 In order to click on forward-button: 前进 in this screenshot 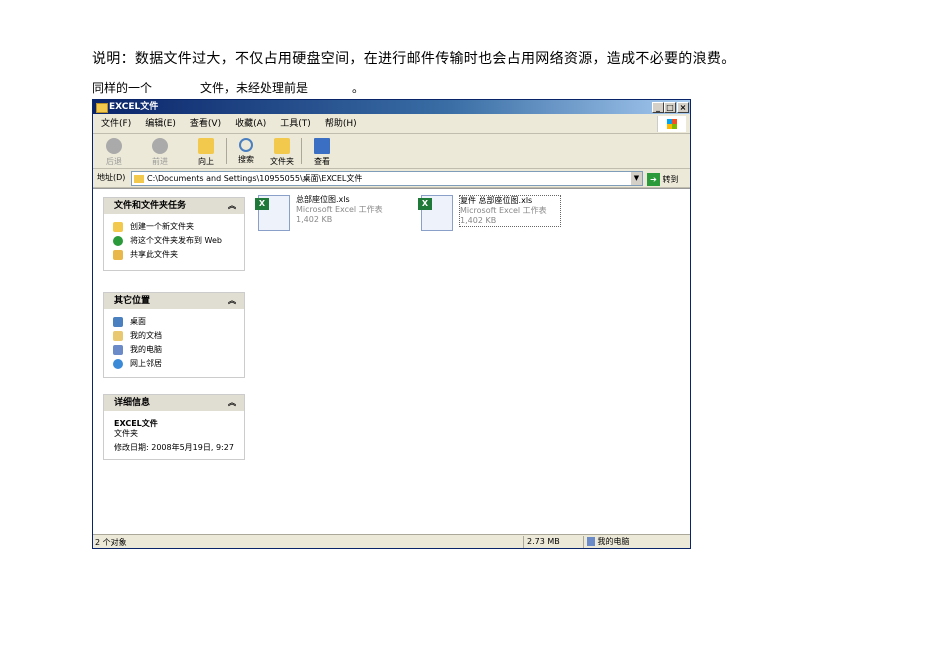, I will do `click(160, 151)`.